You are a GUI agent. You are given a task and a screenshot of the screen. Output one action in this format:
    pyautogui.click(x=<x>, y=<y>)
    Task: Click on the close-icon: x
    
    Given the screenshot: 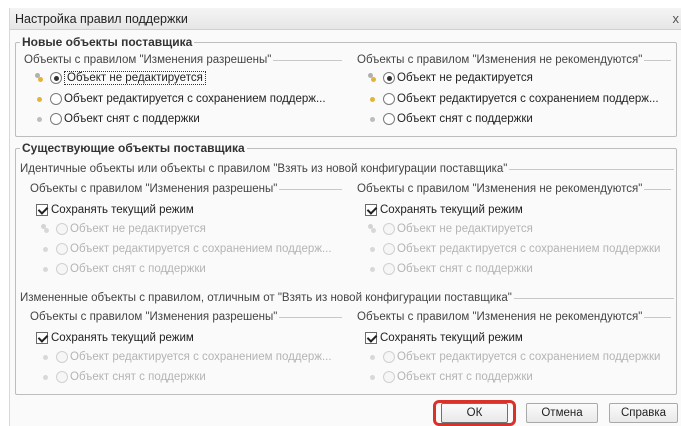 What is the action you would take?
    pyautogui.click(x=676, y=18)
    